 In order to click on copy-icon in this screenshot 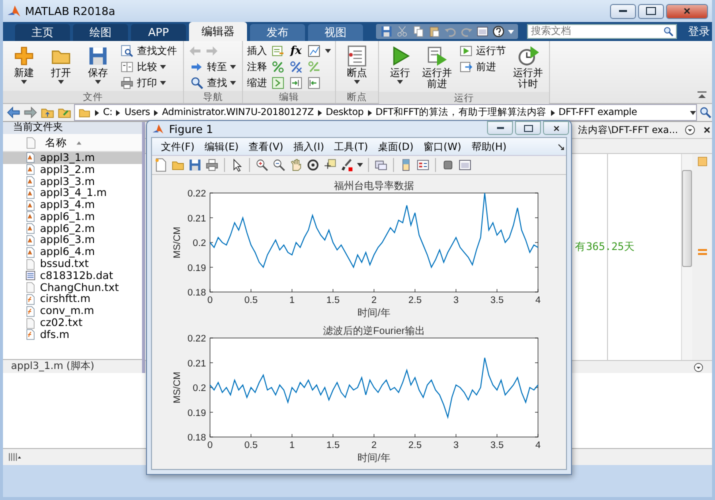, I will do `click(418, 31)`.